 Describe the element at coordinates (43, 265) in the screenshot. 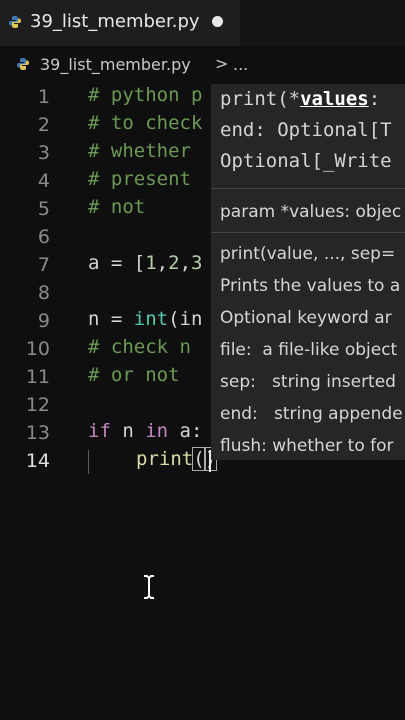

I see `line-number: 7` at that location.